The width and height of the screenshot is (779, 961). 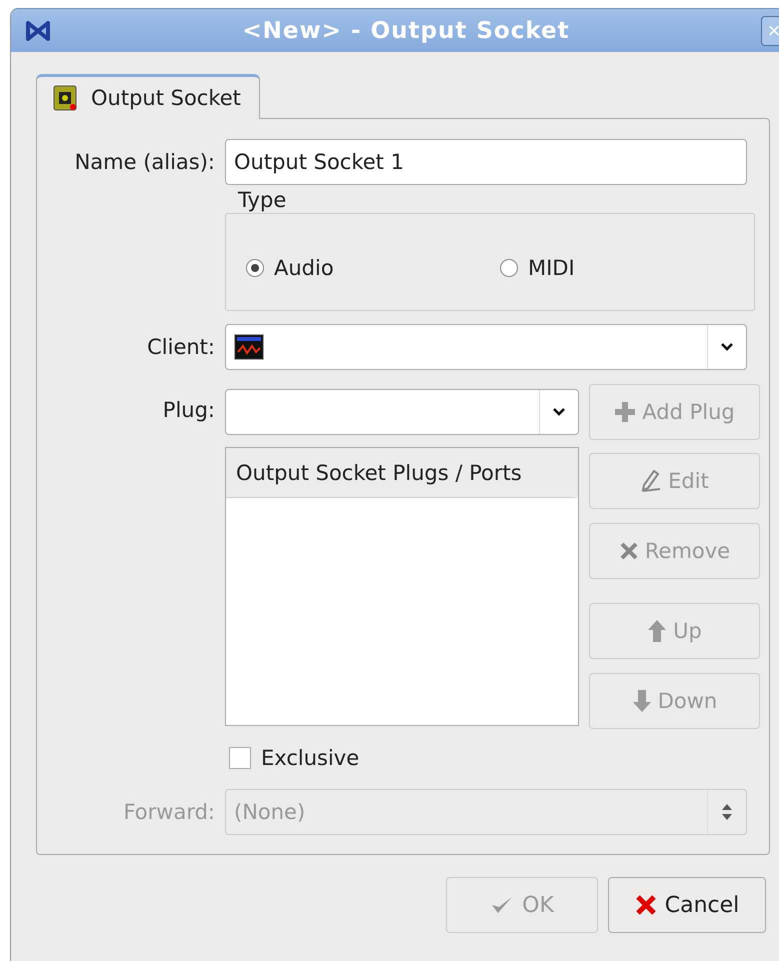 What do you see at coordinates (625, 412) in the screenshot?
I see `plus-icon` at bounding box center [625, 412].